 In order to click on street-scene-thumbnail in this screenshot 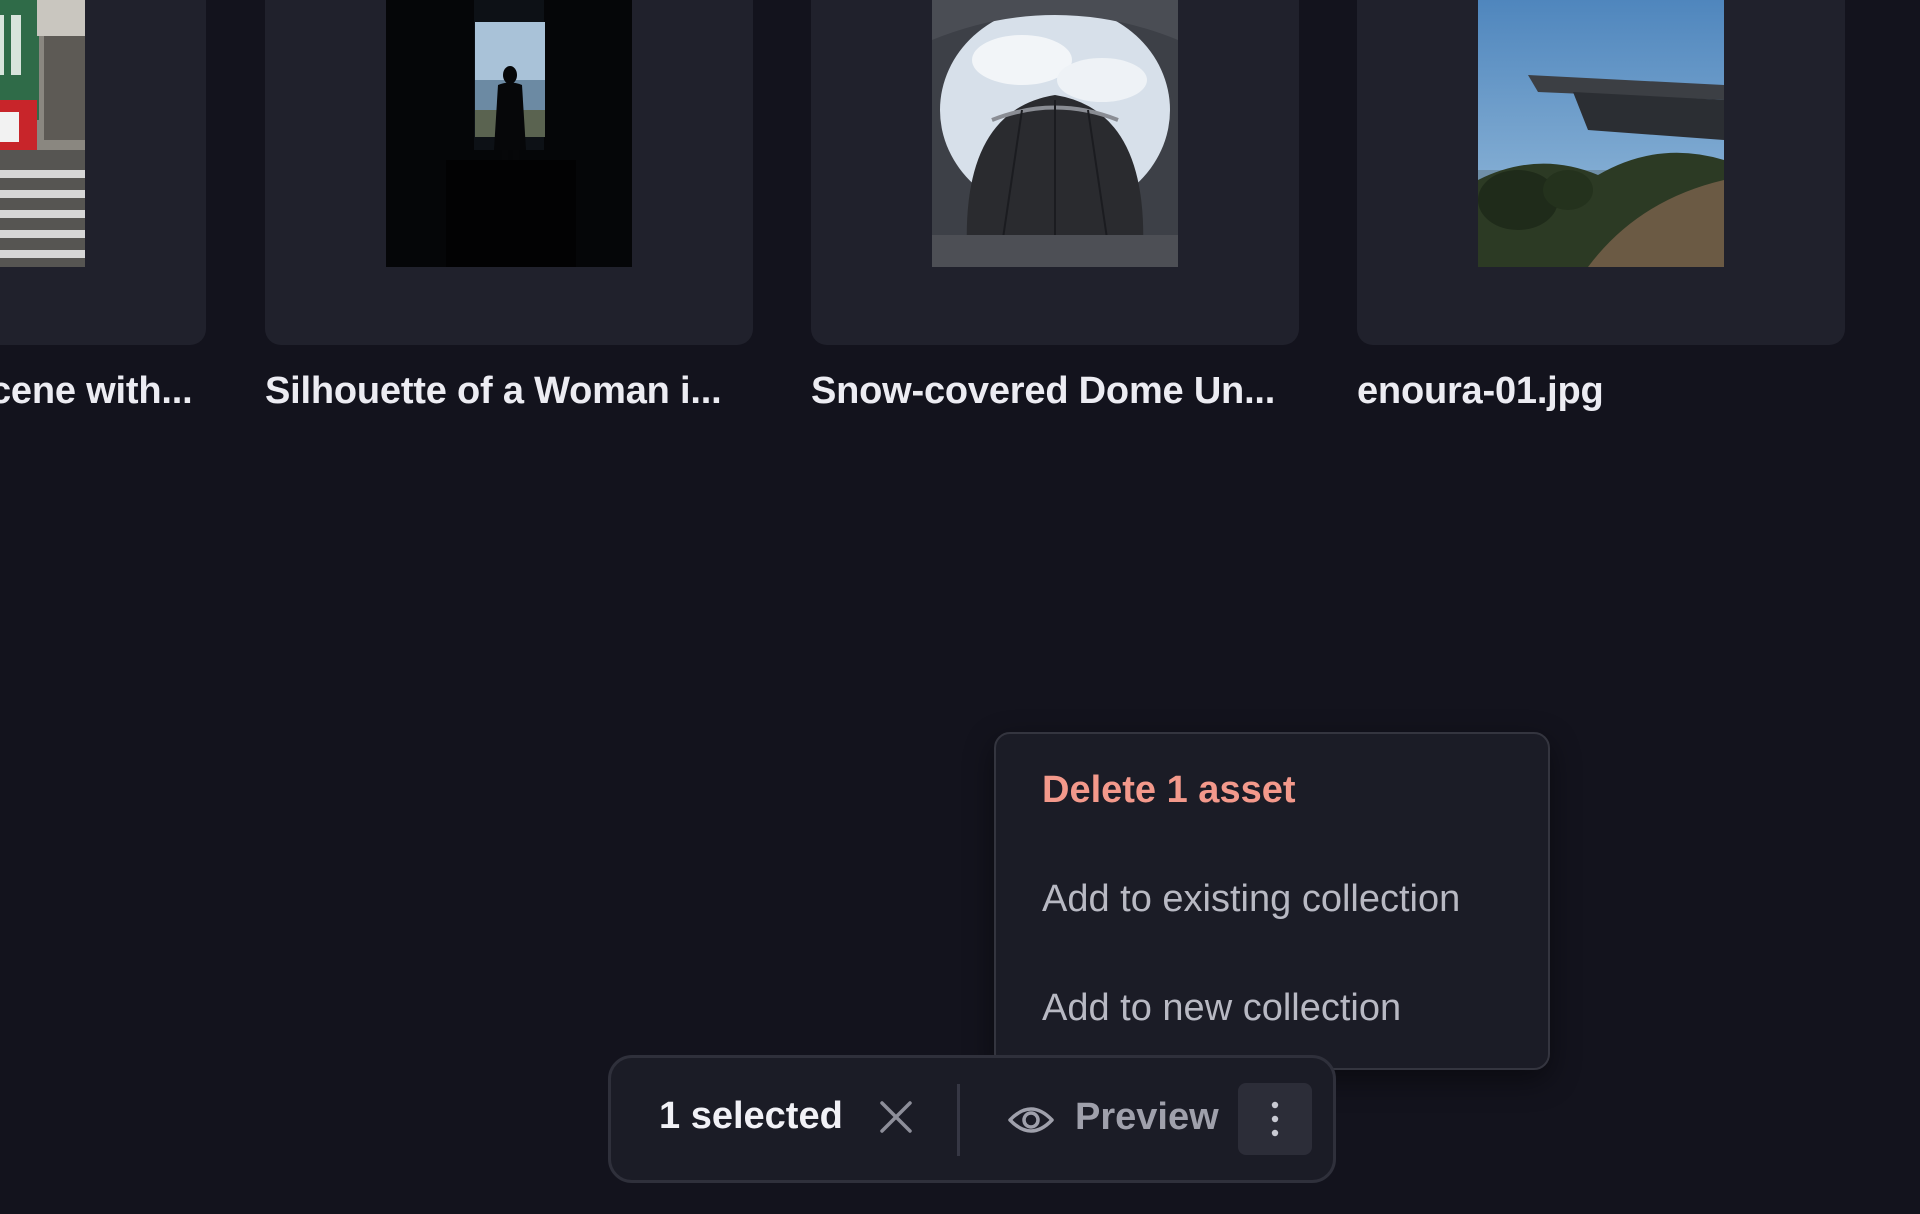, I will do `click(42, 133)`.